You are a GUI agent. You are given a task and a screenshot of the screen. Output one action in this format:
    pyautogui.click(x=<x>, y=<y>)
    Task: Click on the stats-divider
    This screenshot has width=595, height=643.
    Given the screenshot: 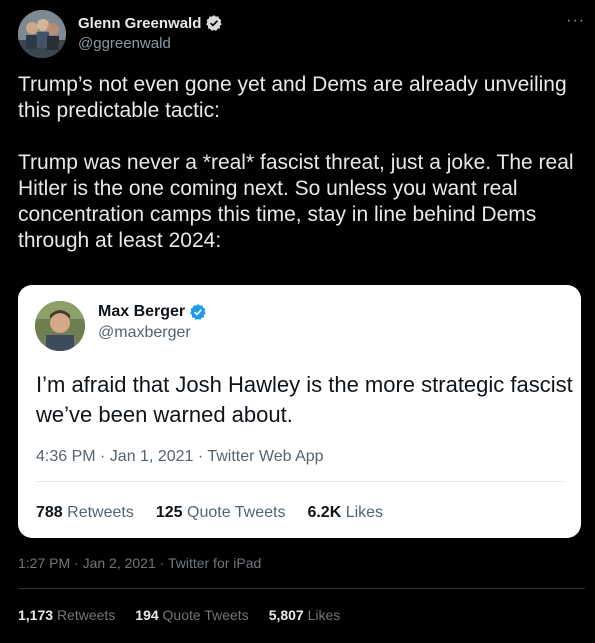 What is the action you would take?
    pyautogui.click(x=301, y=588)
    